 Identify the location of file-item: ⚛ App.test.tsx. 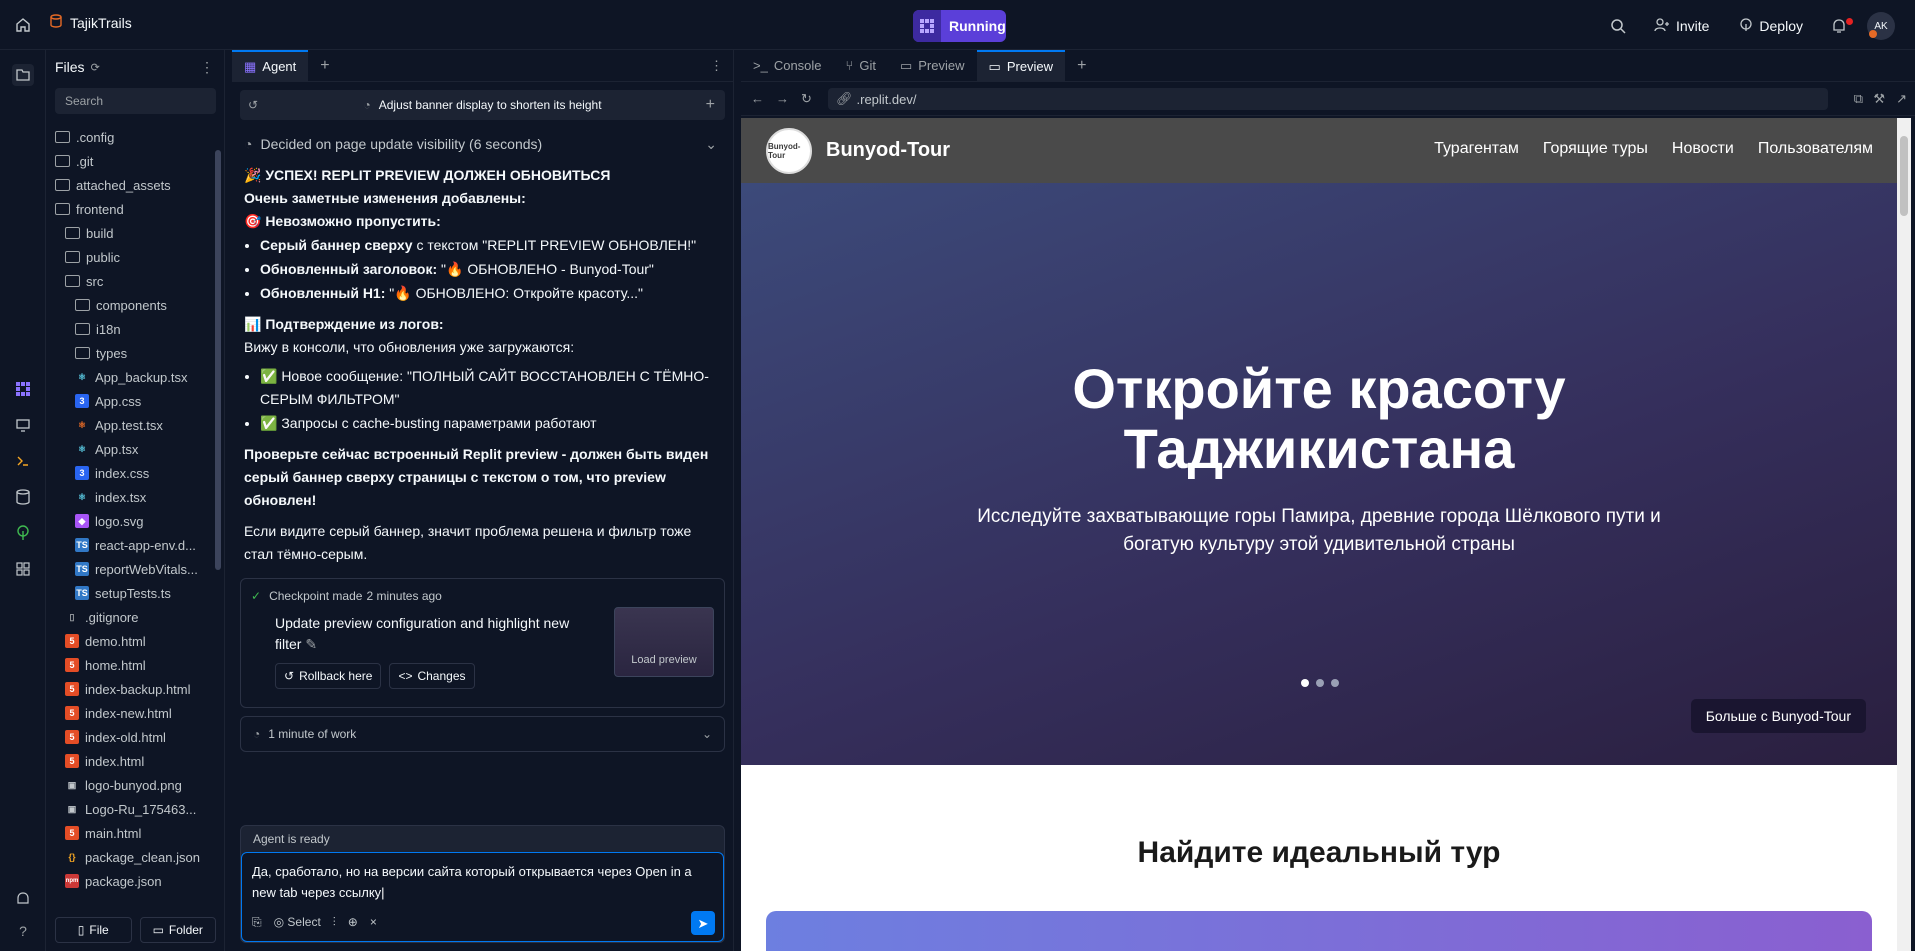
(132, 425).